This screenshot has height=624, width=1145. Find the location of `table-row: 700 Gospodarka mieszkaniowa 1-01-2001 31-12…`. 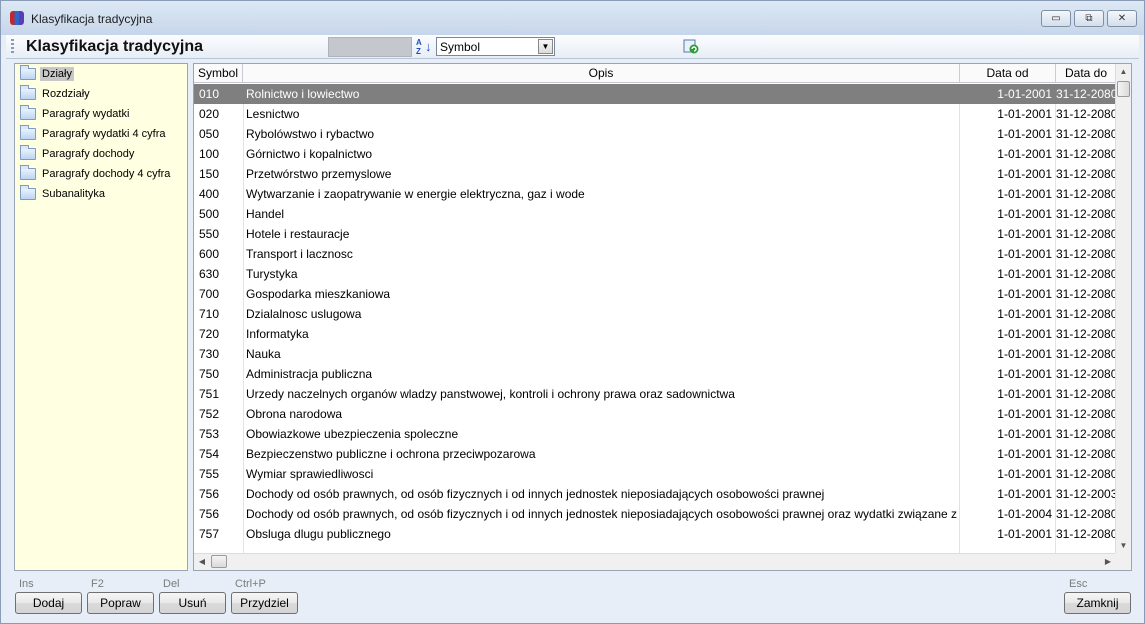

table-row: 700 Gospodarka mieszkaniowa 1-01-2001 31-12… is located at coordinates (655, 294).